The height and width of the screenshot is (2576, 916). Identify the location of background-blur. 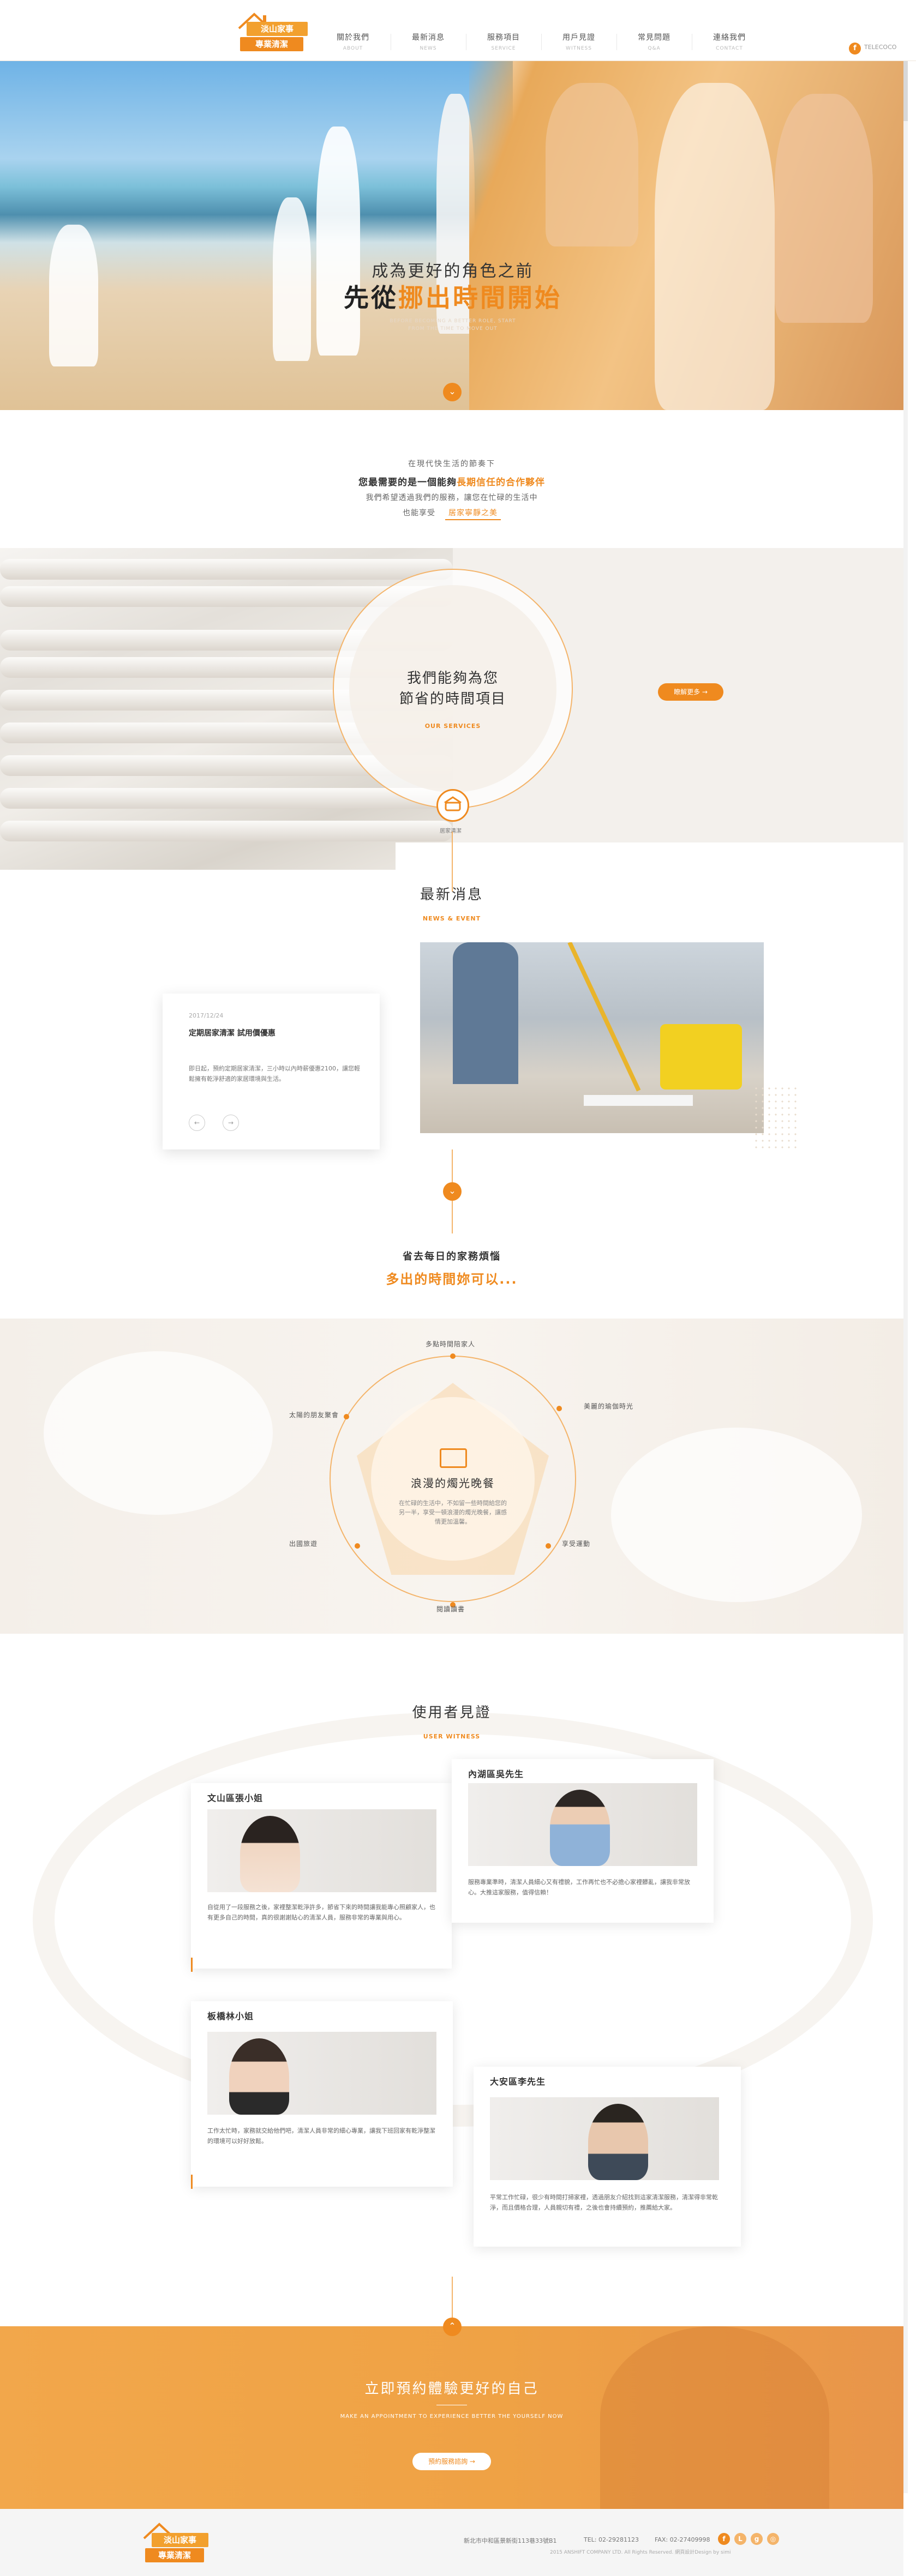
(737, 1515).